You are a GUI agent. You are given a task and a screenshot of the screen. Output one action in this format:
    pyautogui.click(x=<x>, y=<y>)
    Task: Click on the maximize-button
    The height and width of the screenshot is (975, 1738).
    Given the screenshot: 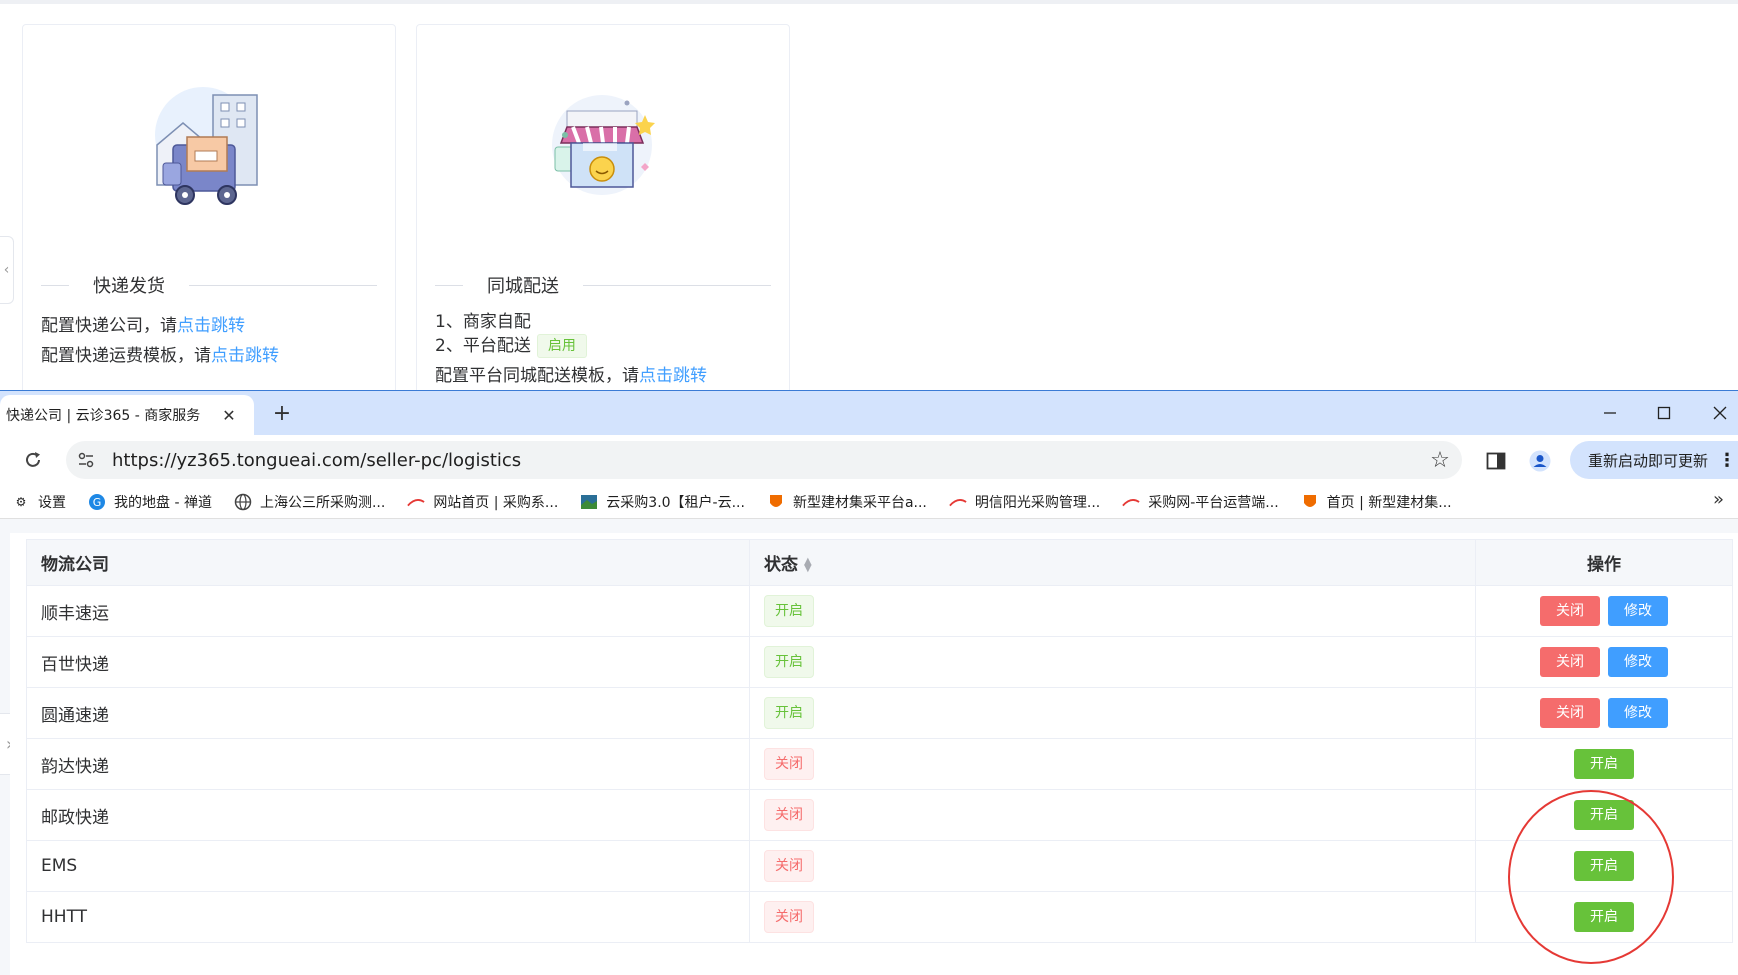 What is the action you would take?
    pyautogui.click(x=1664, y=413)
    